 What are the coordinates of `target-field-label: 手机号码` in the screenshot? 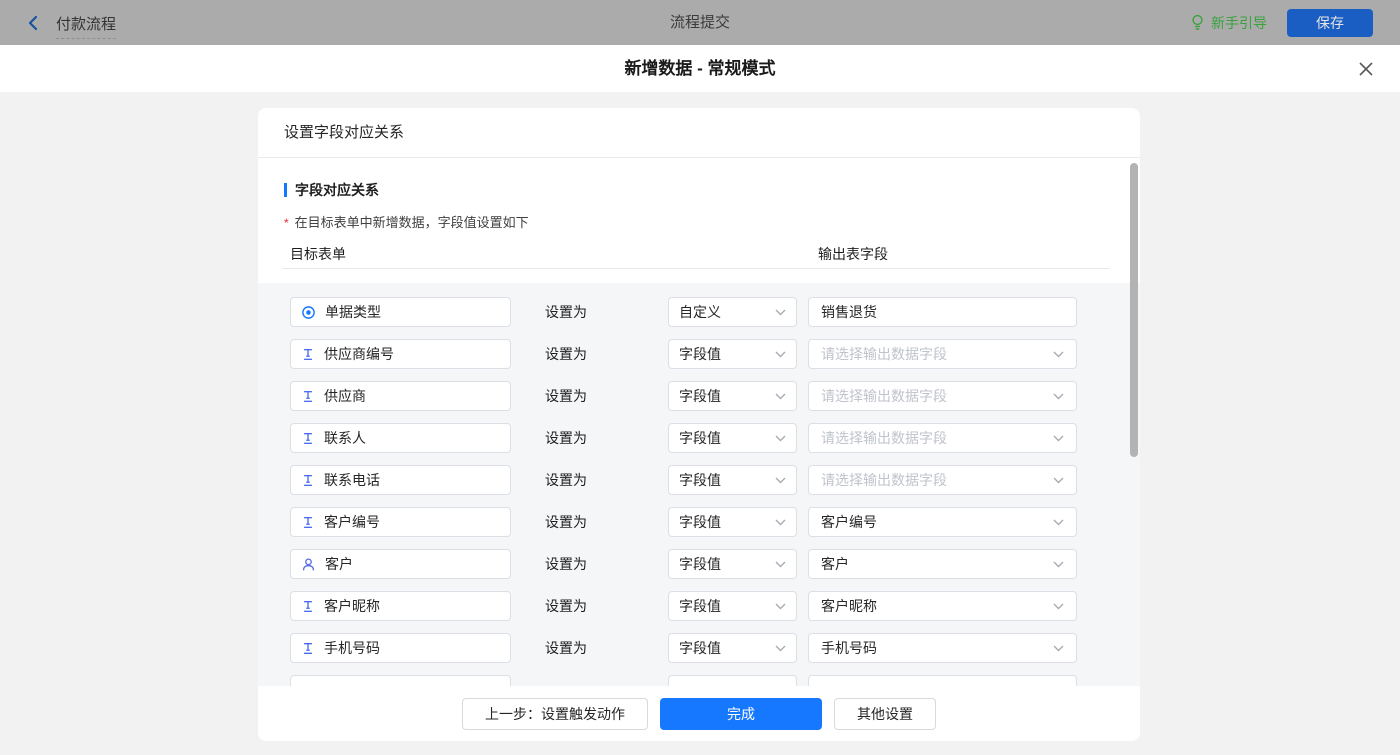 It's located at (352, 648).